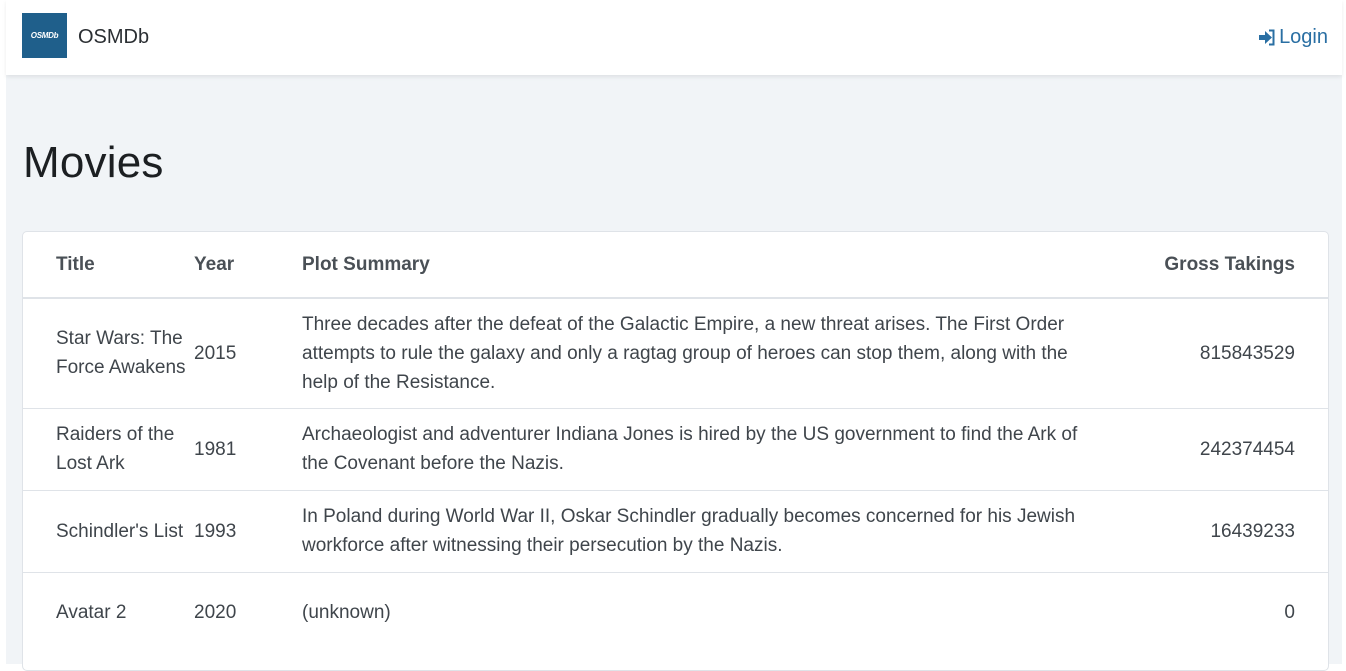 Image resolution: width=1346 pixels, height=671 pixels. Describe the element at coordinates (1303, 37) in the screenshot. I see `login-label: Login` at that location.